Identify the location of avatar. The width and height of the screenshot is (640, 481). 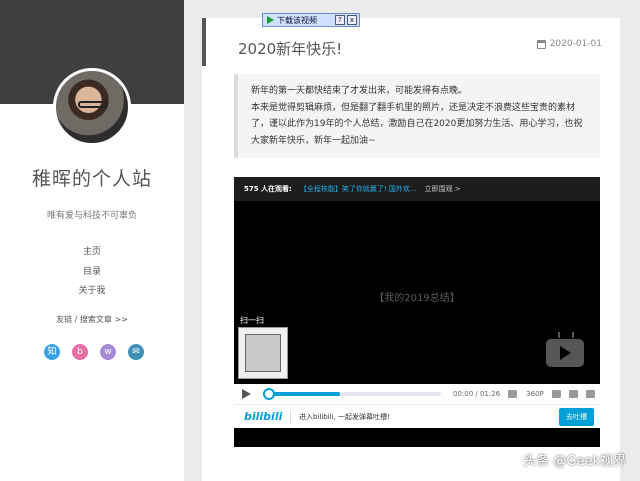
(92, 107).